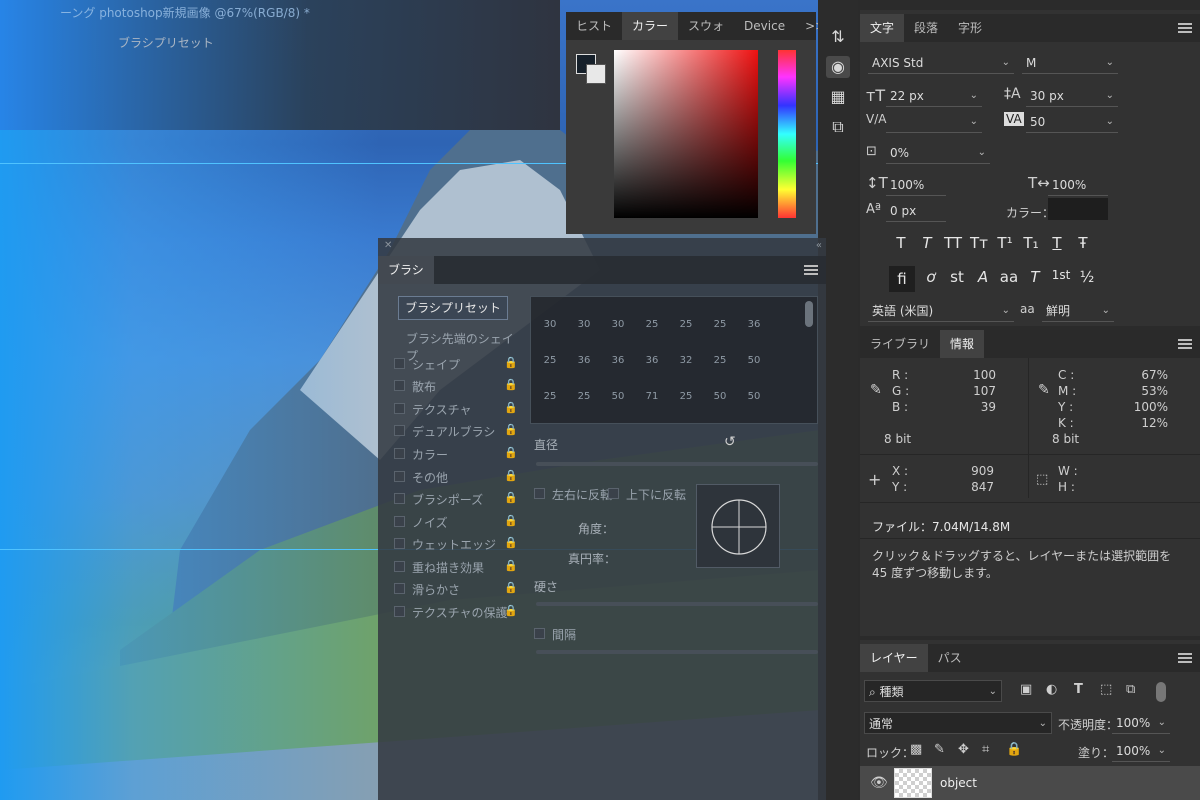 The width and height of the screenshot is (1200, 800). Describe the element at coordinates (455, 612) in the screenshot. I see `protect-texture-option: テクスチャの保護 🔒` at that location.